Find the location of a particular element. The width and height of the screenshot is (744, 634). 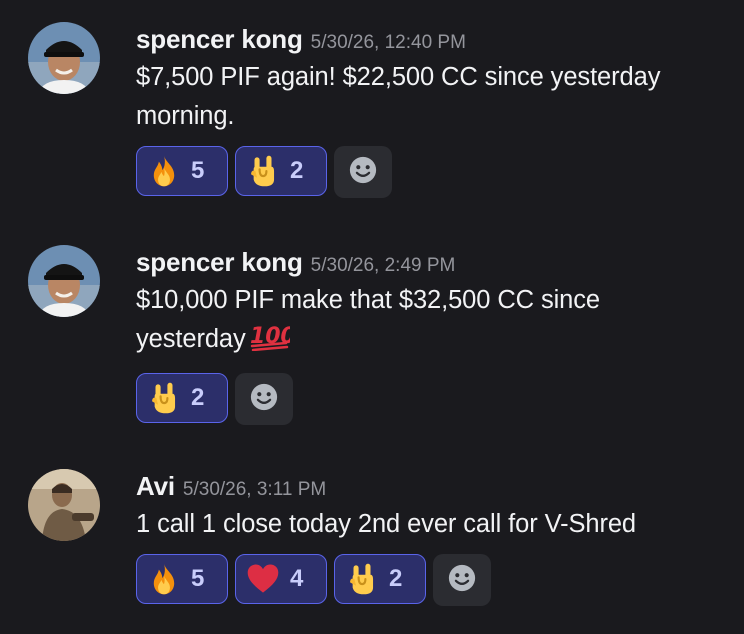

timestamp: 5/30/26, 12:40 PM is located at coordinates (388, 42).